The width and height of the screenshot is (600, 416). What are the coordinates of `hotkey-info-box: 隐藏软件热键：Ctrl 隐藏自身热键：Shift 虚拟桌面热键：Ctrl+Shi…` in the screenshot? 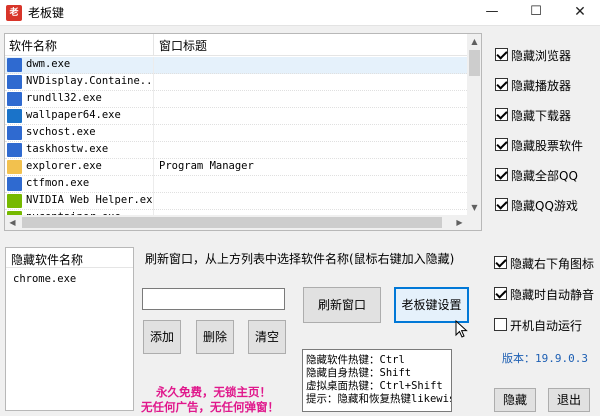 It's located at (377, 380).